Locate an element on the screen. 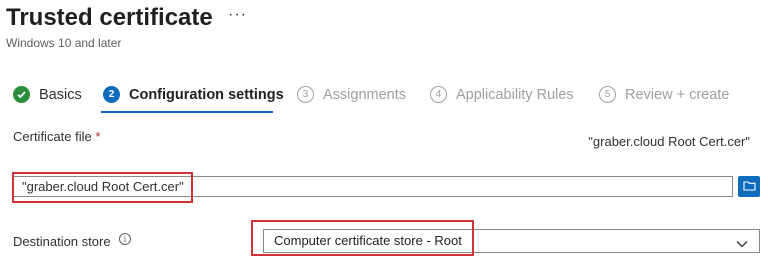 This screenshot has height=260, width=768. step-number-icon: 4 is located at coordinates (438, 94).